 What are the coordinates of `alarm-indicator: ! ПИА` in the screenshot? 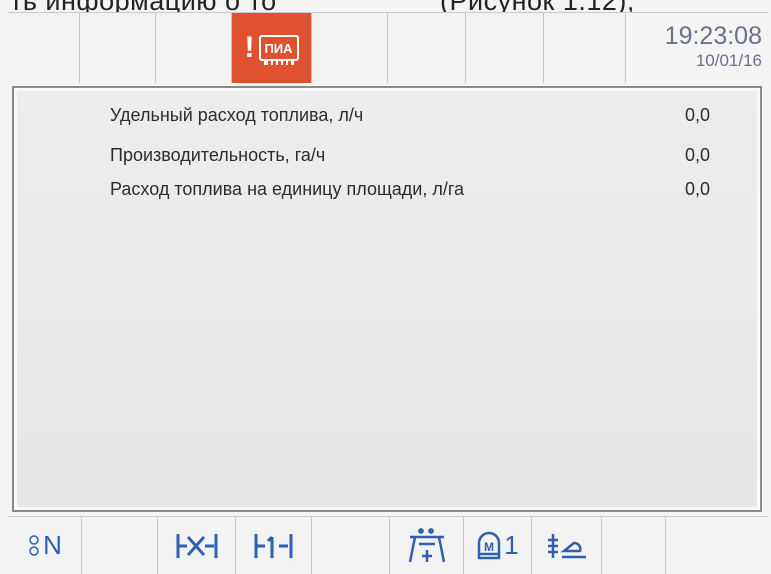 It's located at (272, 48).